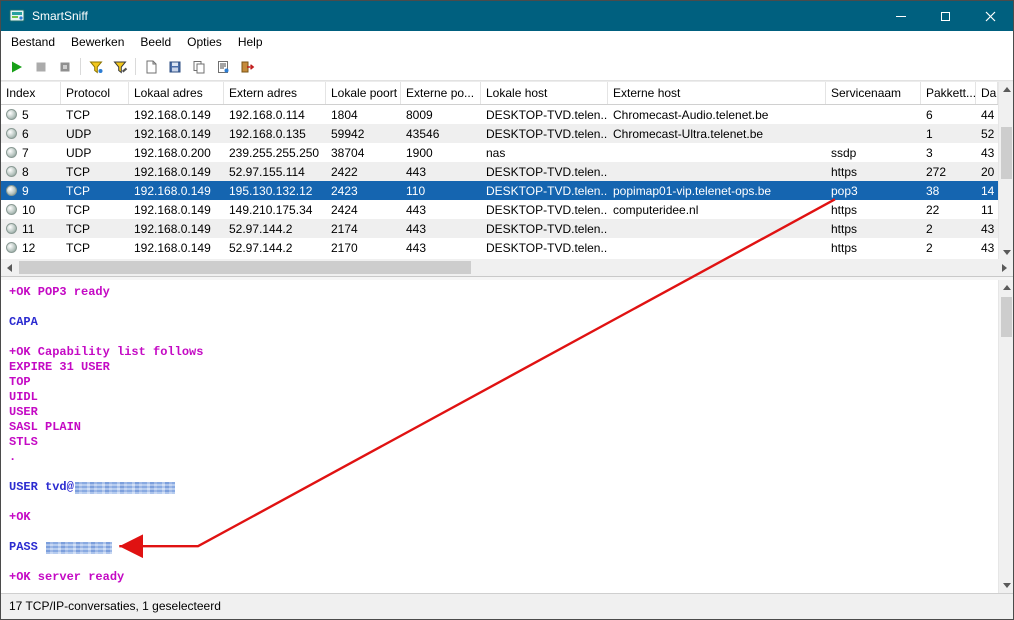 This screenshot has width=1014, height=620. Describe the element at coordinates (656, 210) in the screenshot. I see `cell-remote-host: computeridee.nl` at that location.